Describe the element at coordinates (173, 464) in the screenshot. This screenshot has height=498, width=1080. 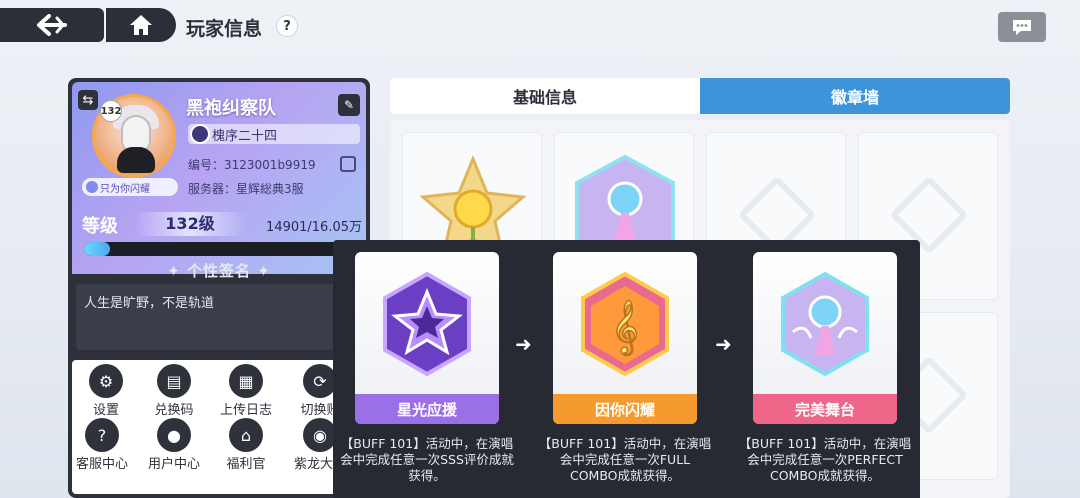
I see `user-center-label: 用户中心` at that location.